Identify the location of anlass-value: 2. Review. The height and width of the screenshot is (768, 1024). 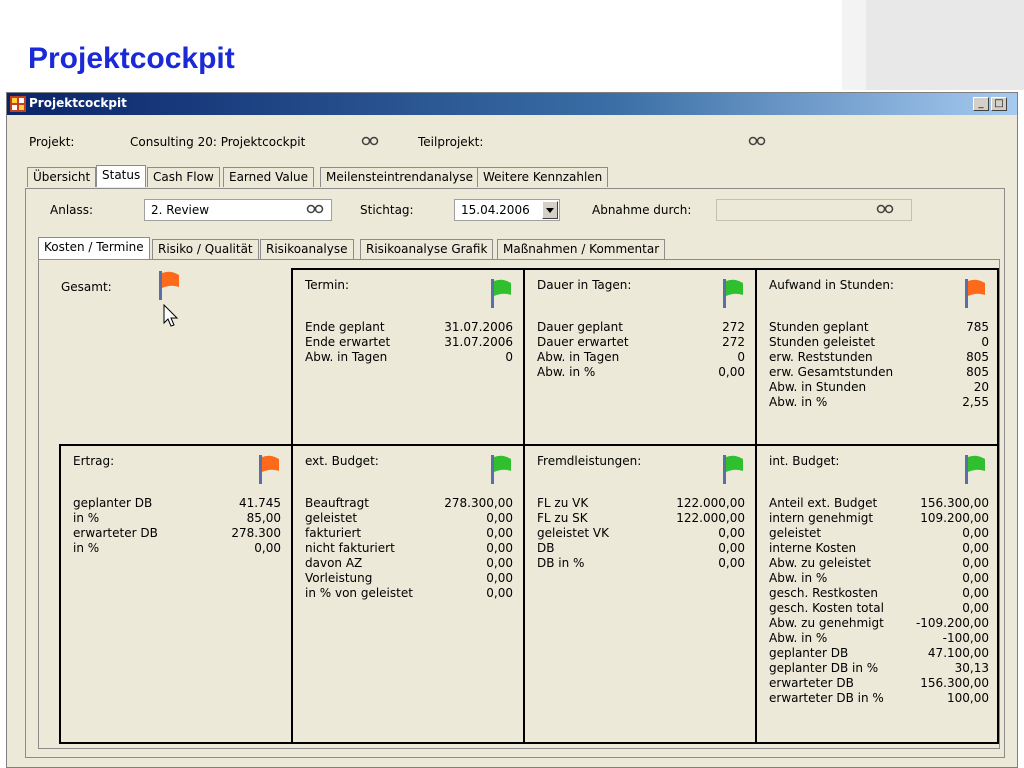
(180, 210).